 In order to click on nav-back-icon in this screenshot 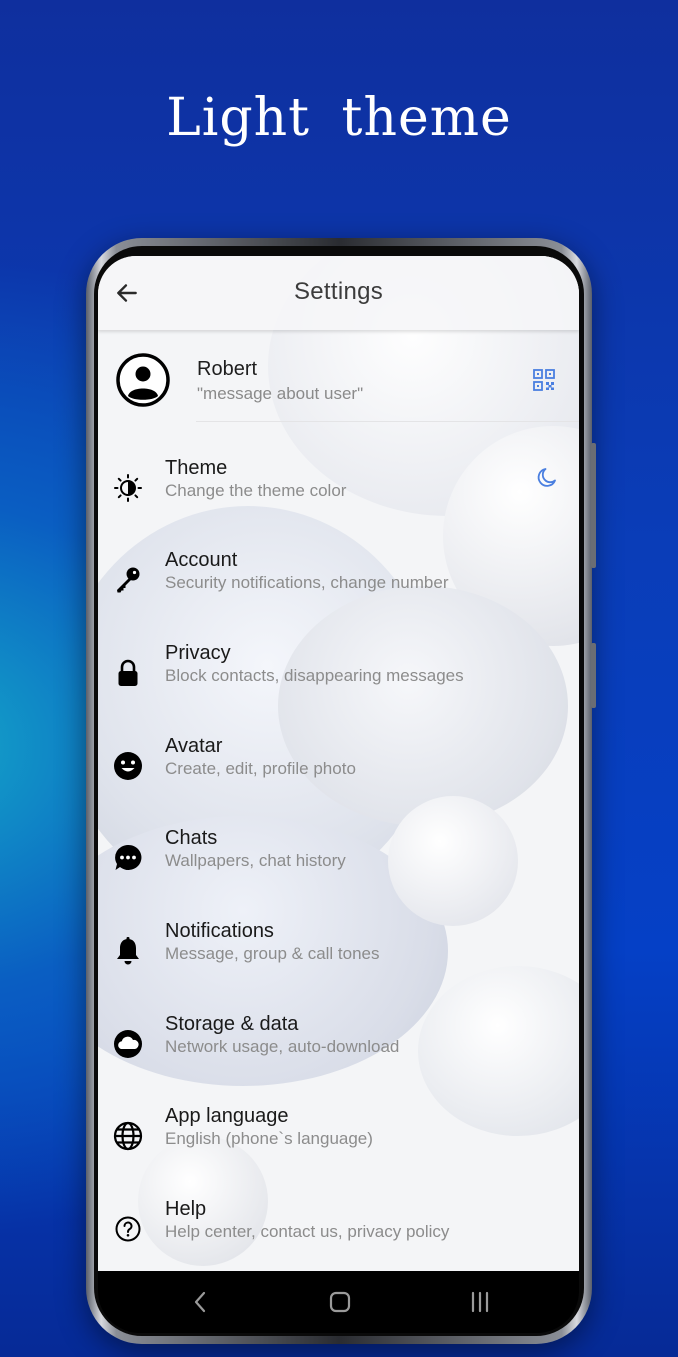, I will do `click(201, 1302)`.